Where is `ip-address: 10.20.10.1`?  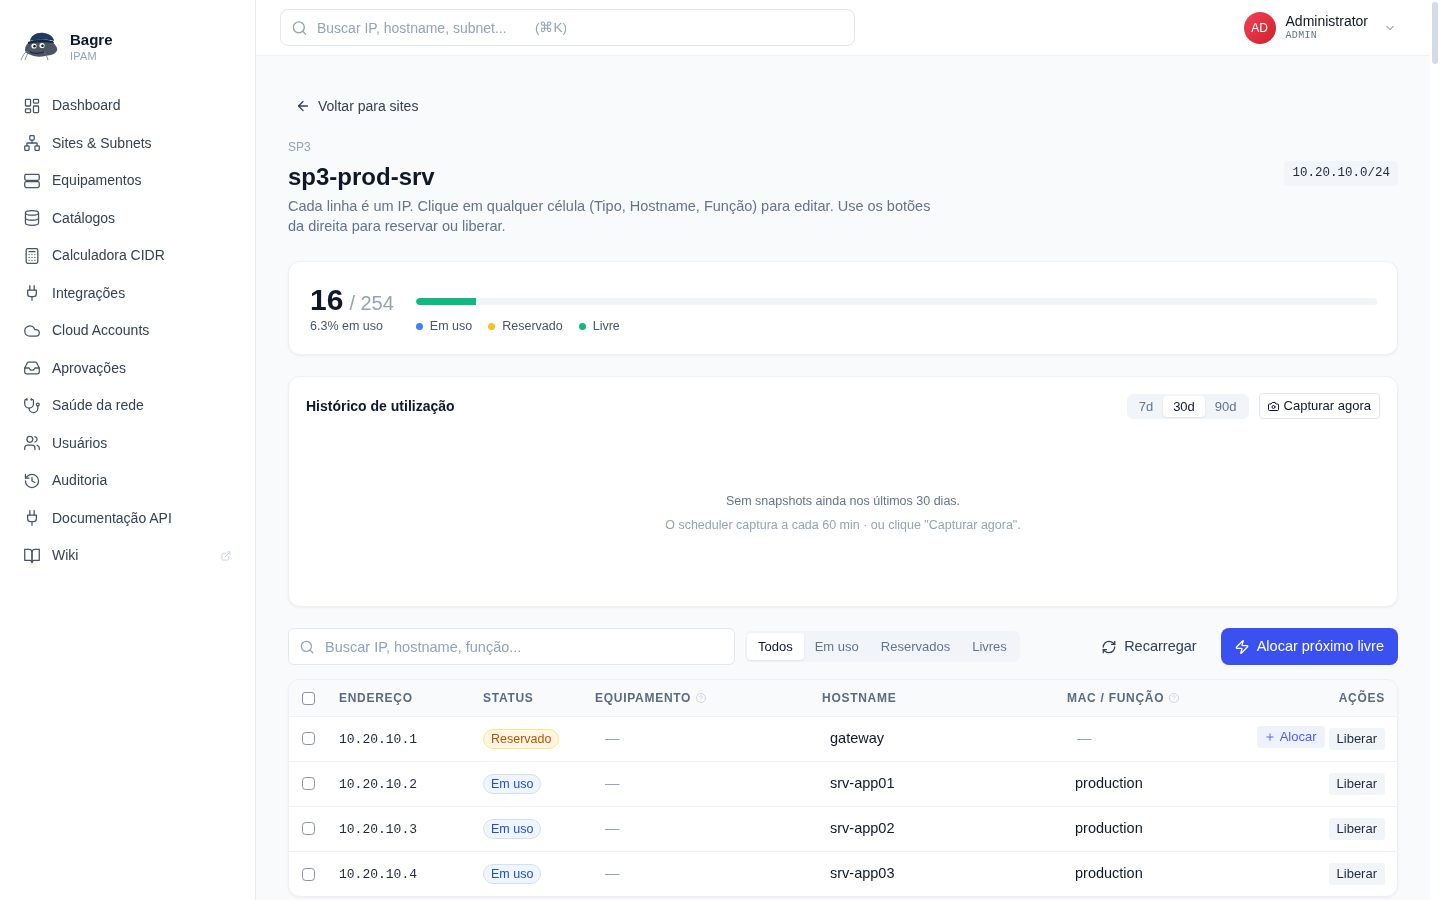
ip-address: 10.20.10.1 is located at coordinates (378, 739).